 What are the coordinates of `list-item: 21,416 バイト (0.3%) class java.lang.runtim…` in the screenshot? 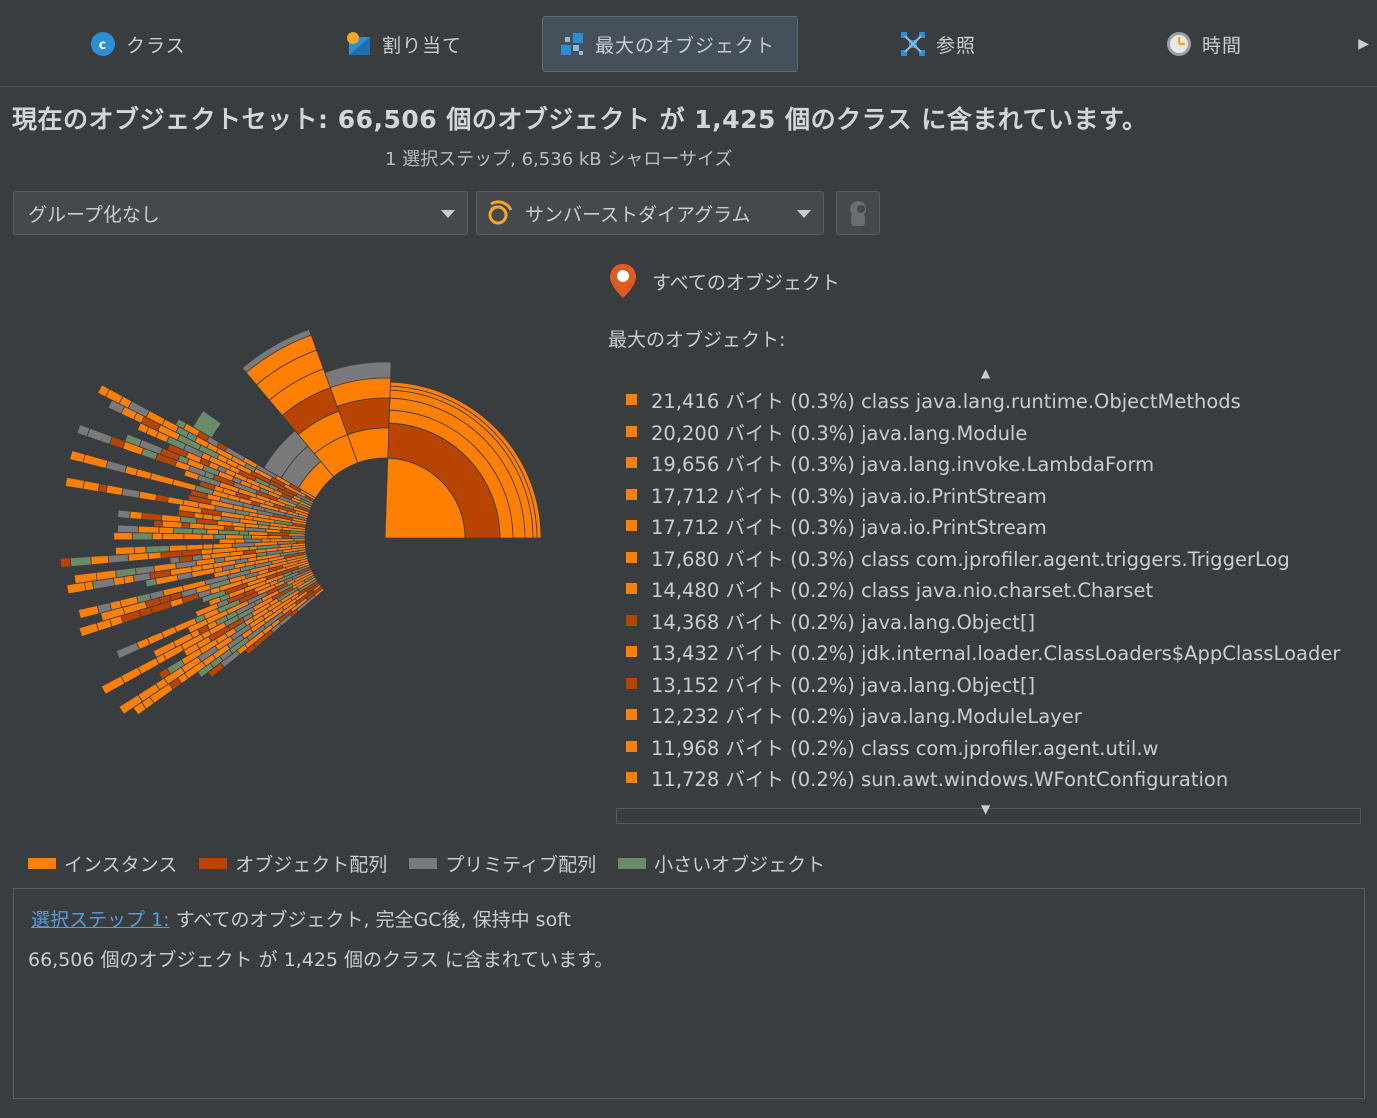 It's located at (988, 400).